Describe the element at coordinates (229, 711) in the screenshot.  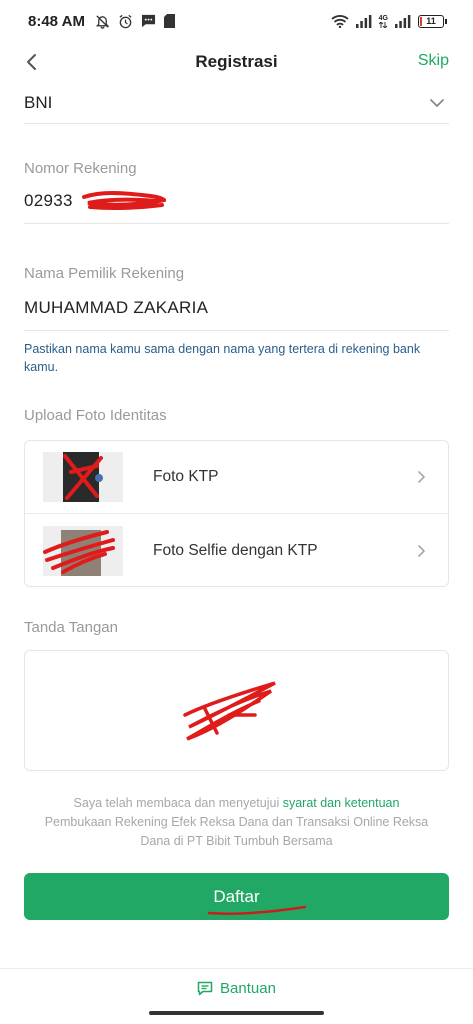
I see `signature-redaction-mark` at that location.